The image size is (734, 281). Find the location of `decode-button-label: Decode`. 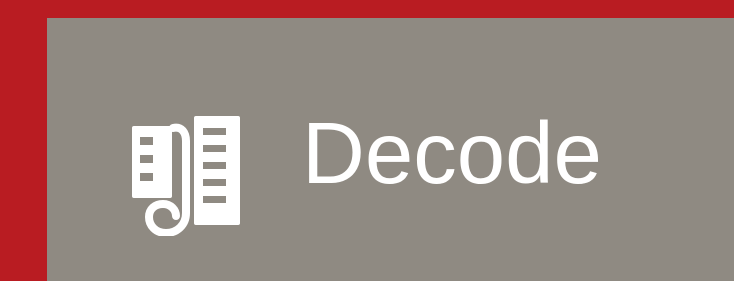

decode-button-label: Decode is located at coordinates (452, 153).